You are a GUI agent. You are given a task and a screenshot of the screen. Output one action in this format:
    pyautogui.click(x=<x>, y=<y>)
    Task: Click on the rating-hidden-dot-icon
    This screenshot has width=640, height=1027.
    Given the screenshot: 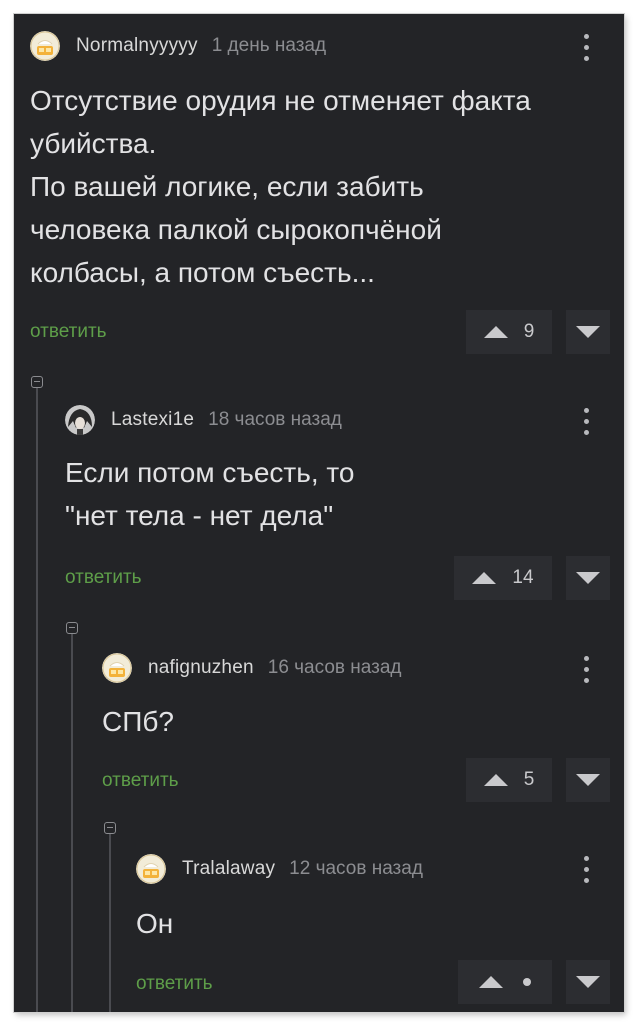 What is the action you would take?
    pyautogui.click(x=527, y=982)
    